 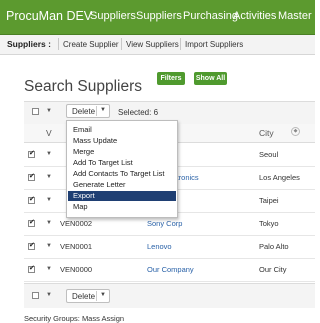 What do you see at coordinates (269, 223) in the screenshot?
I see `city-cell: Tokyo` at bounding box center [269, 223].